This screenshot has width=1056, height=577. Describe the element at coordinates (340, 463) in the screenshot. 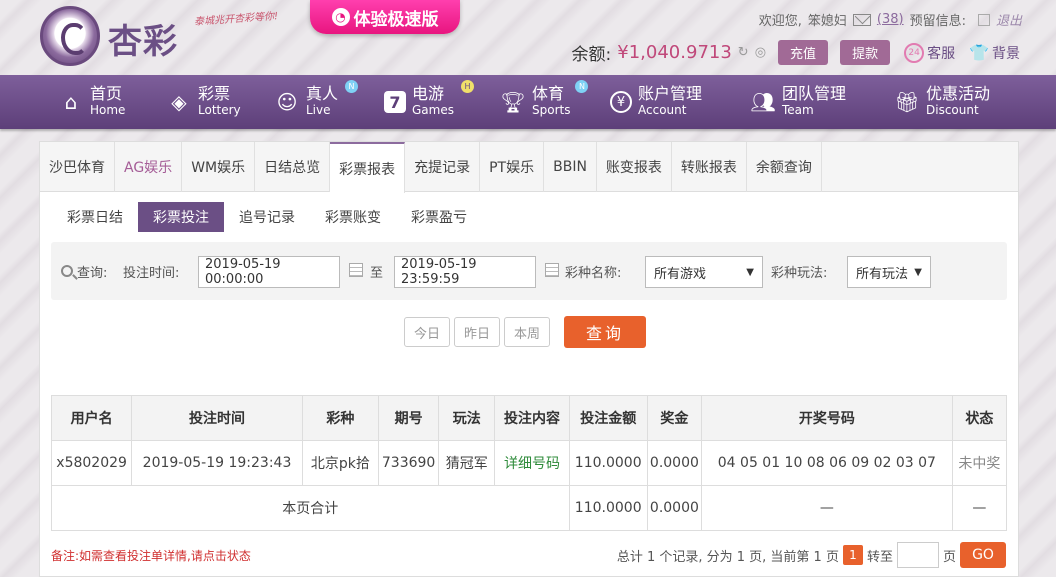

I see `cell-lottery: 北京pk拾` at that location.